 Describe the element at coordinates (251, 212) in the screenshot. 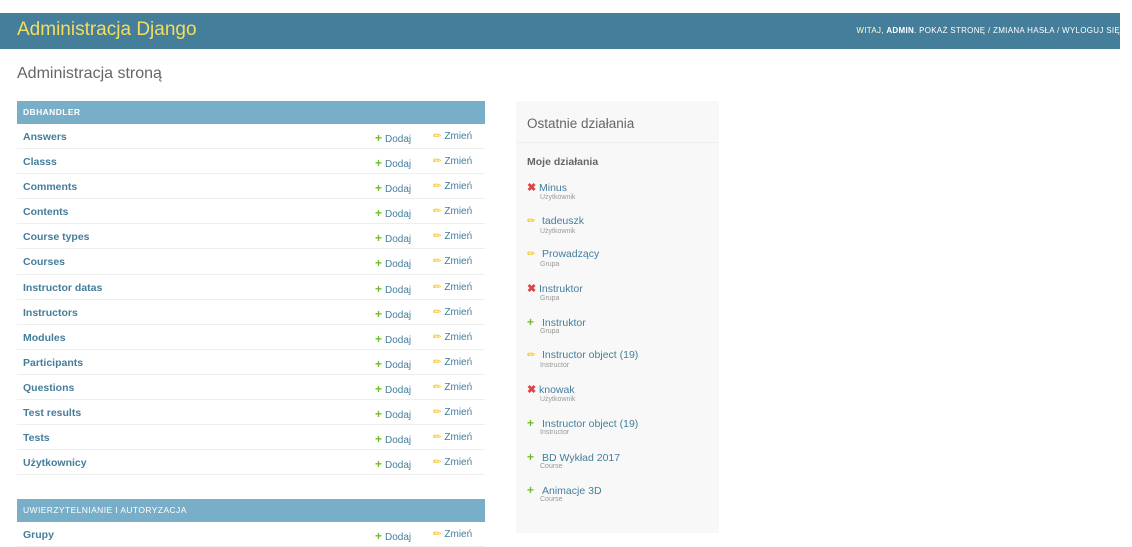

I see `model-row: Contents + Dodaj ✏ Zmień` at that location.